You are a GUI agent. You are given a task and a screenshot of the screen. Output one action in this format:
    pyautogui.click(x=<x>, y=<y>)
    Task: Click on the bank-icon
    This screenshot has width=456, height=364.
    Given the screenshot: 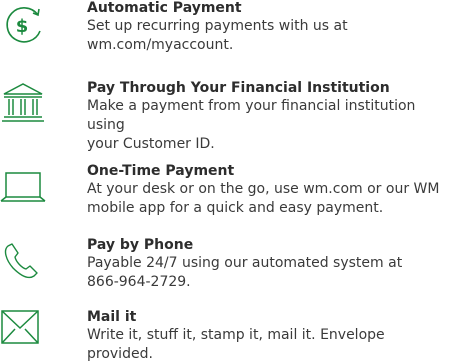 What is the action you would take?
    pyautogui.click(x=23, y=102)
    